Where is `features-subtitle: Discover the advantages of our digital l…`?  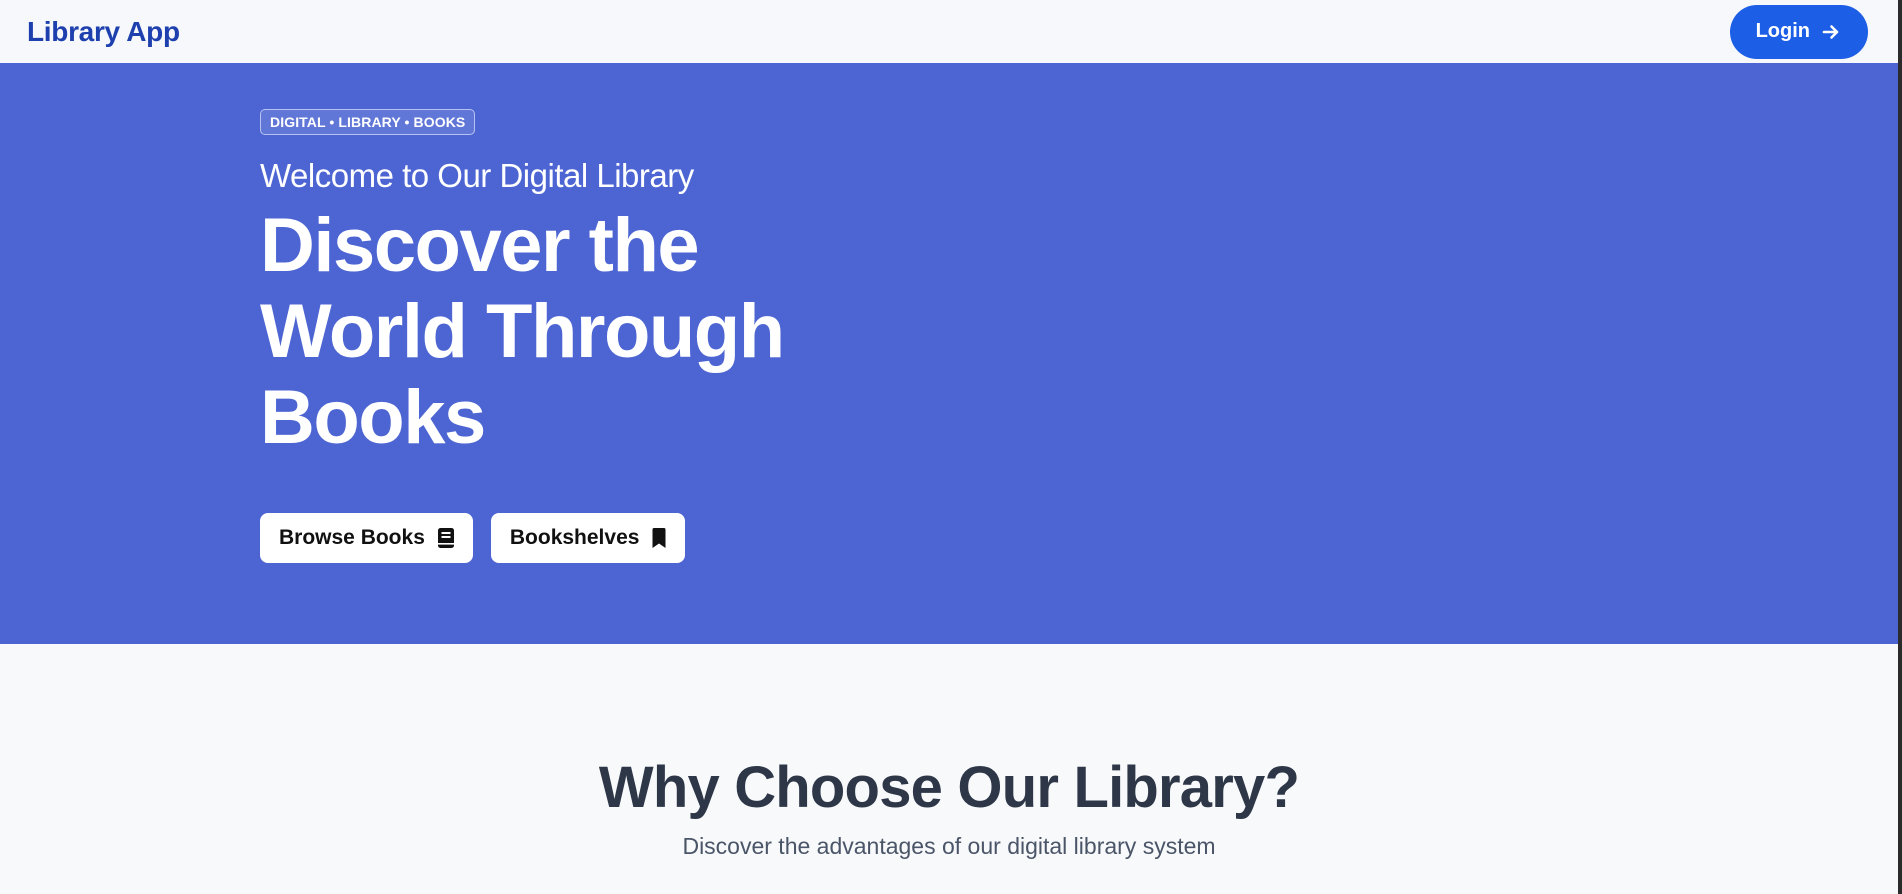
features-subtitle: Discover the advantages of our digital l… is located at coordinates (949, 846).